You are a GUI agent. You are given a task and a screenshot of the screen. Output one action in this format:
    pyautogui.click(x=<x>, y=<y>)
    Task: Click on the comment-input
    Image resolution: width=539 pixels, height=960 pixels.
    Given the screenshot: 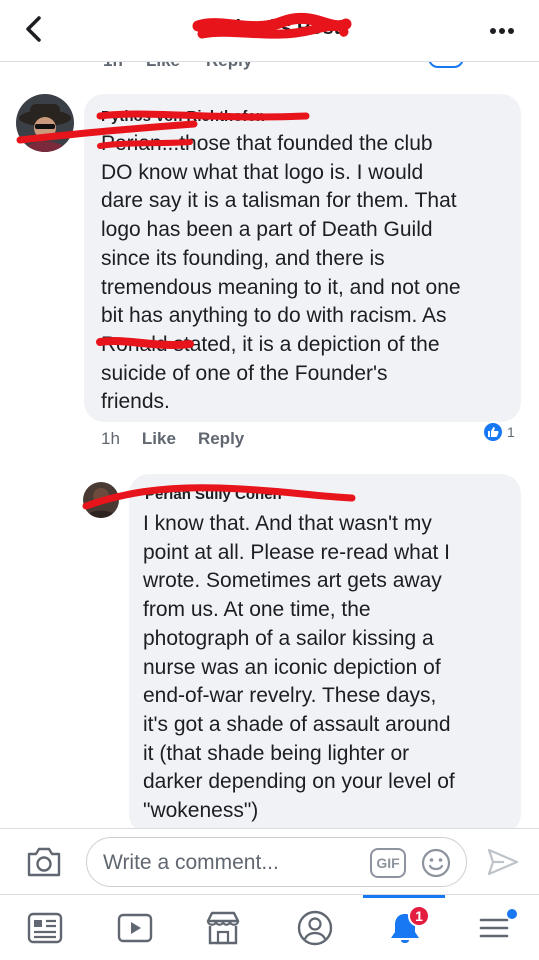 What is the action you would take?
    pyautogui.click(x=233, y=863)
    